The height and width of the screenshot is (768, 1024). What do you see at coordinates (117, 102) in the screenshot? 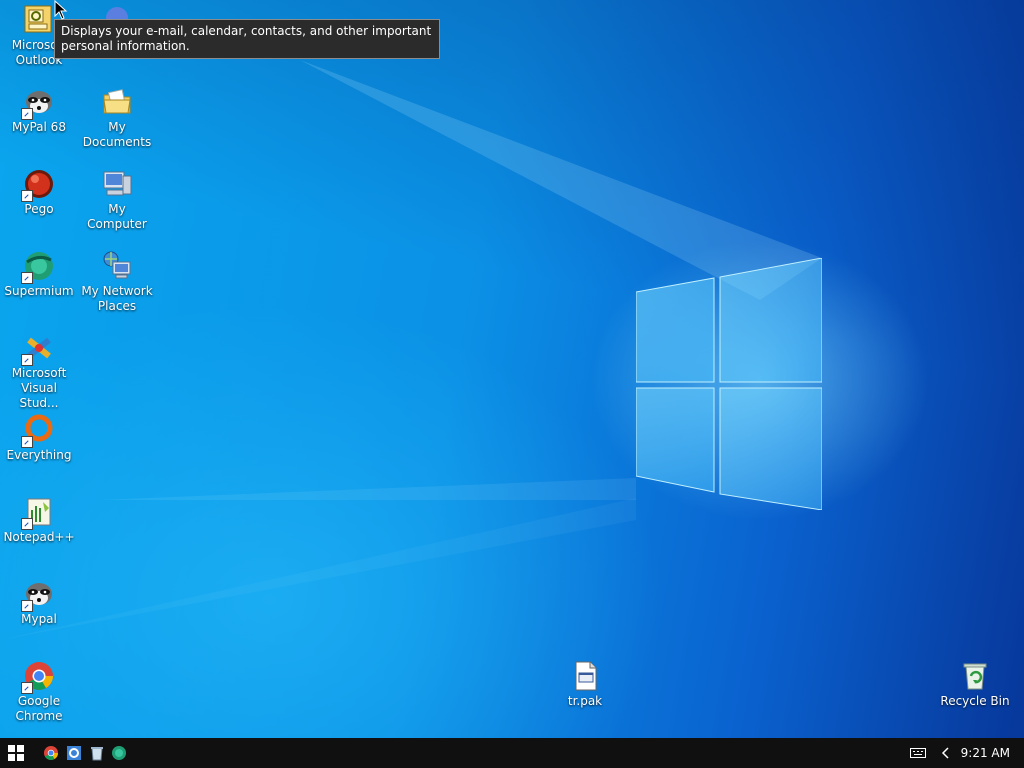
I see `folder-documents-icon` at bounding box center [117, 102].